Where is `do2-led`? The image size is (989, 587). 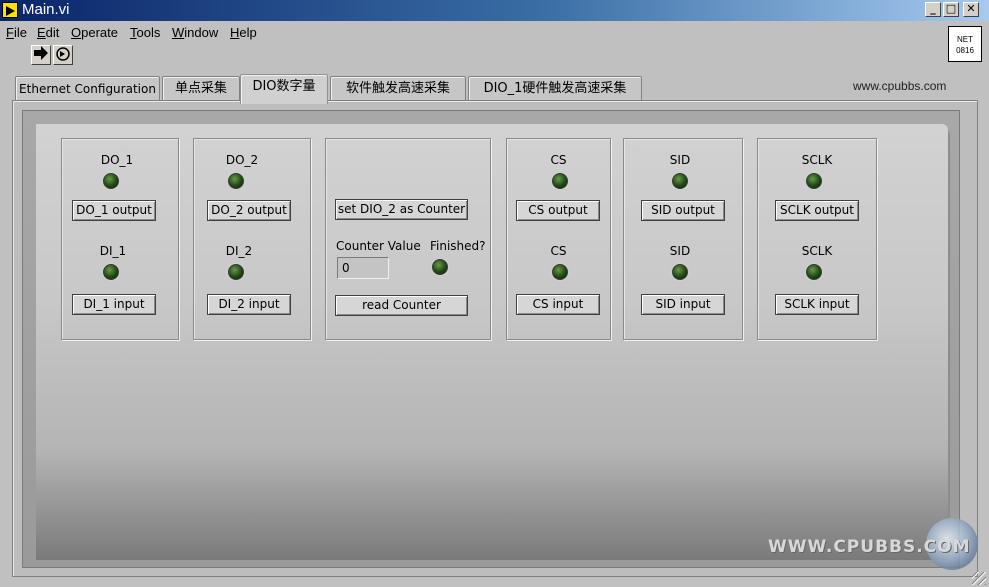 do2-led is located at coordinates (236, 181).